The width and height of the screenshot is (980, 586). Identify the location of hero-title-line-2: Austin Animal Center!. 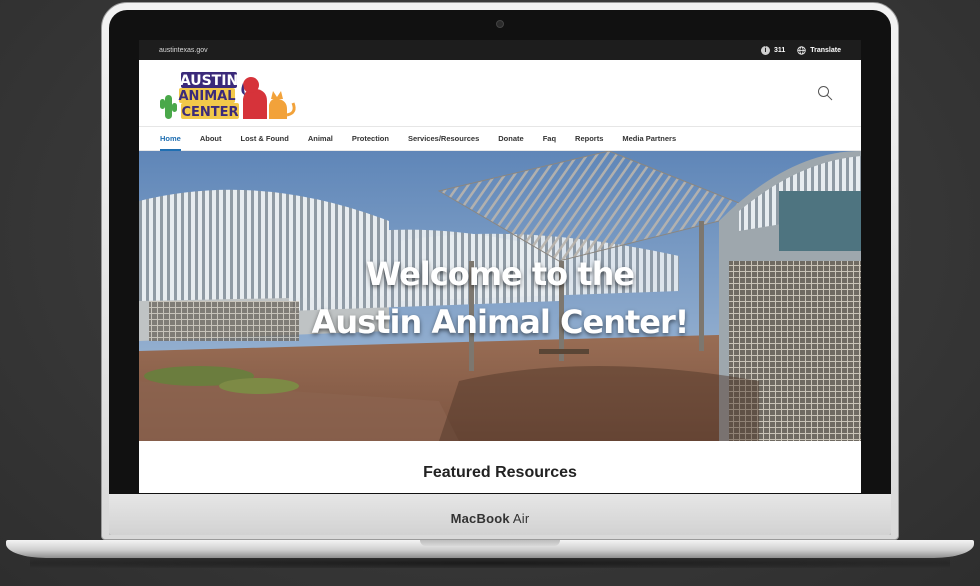
(500, 322).